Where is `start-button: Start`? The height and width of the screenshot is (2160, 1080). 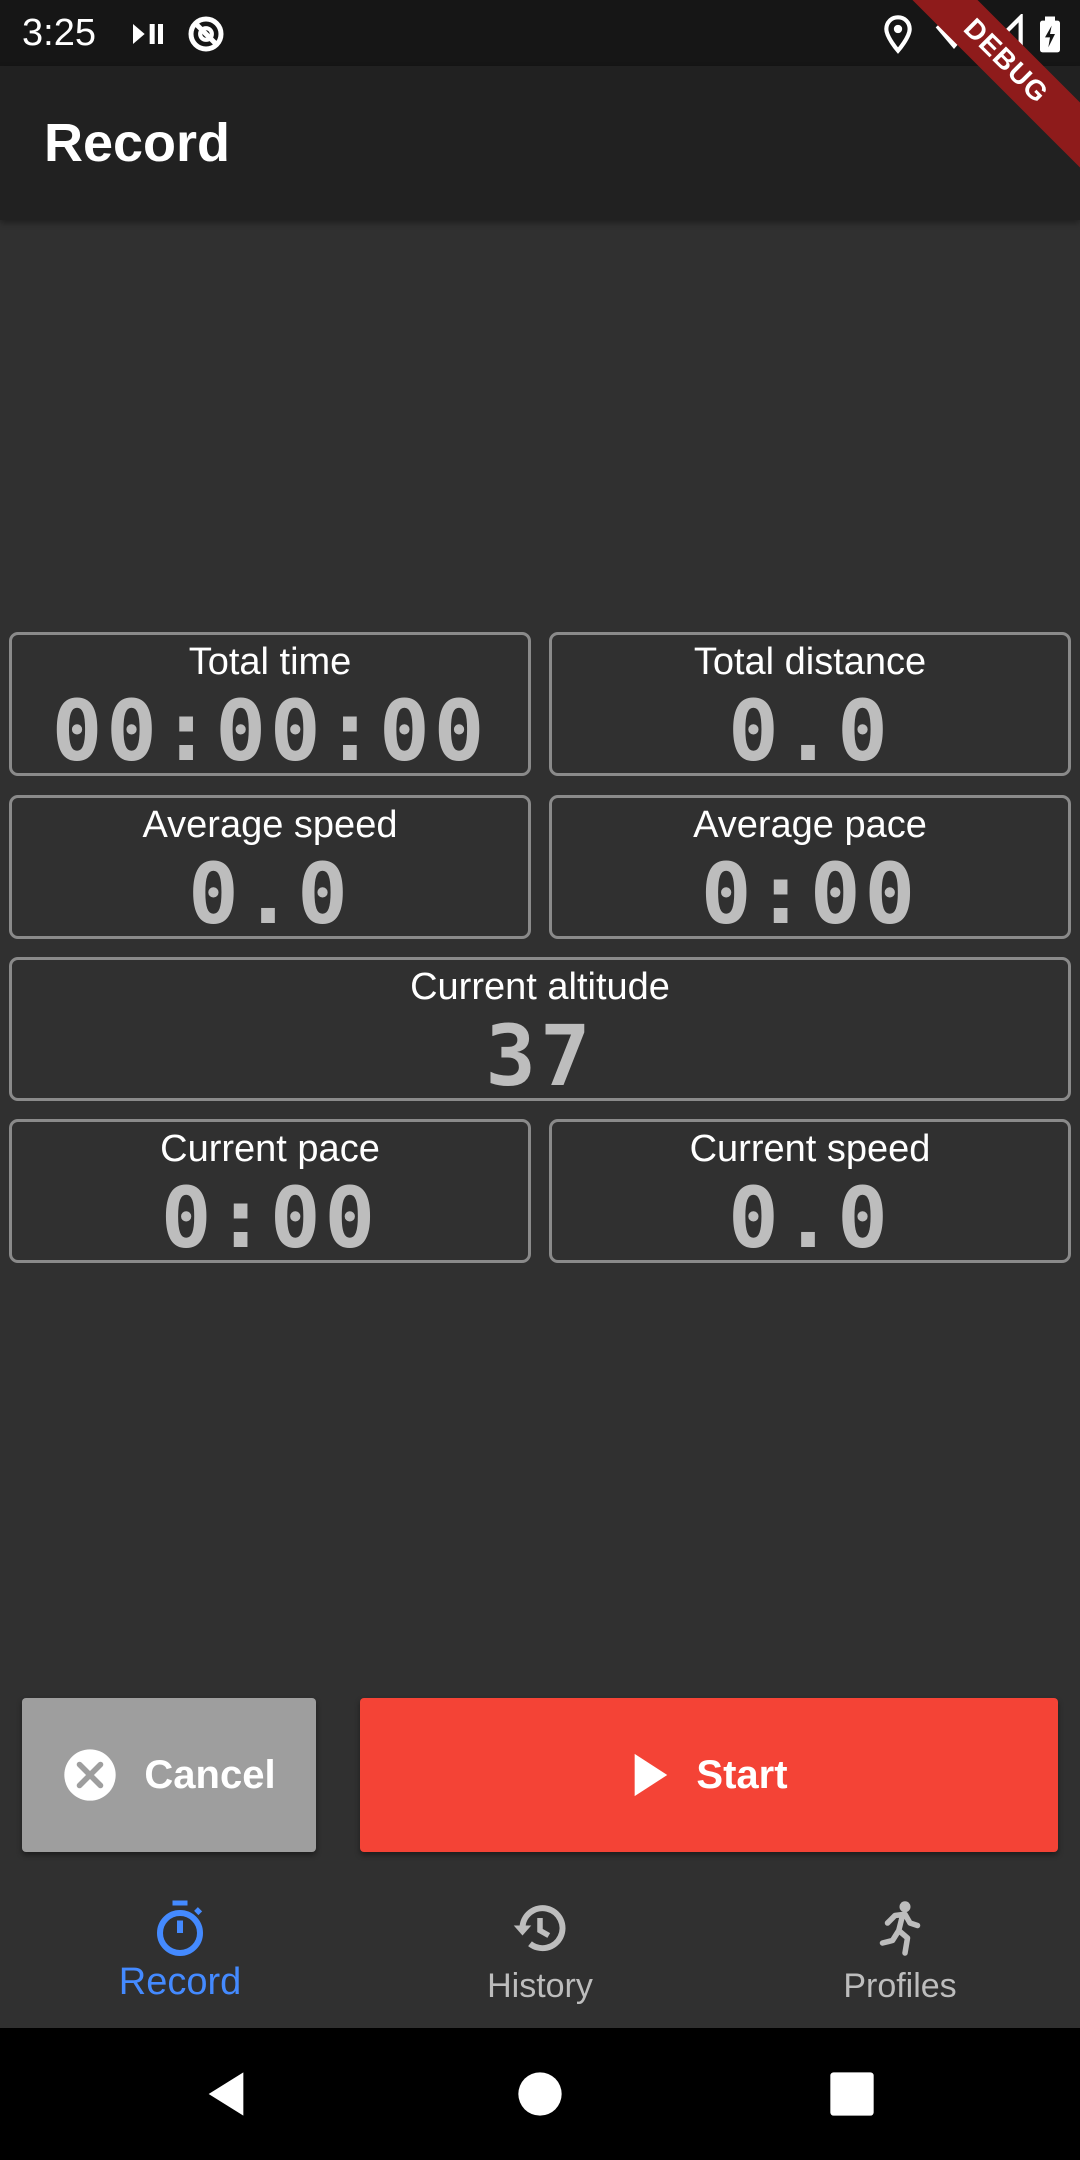
start-button: Start is located at coordinates (709, 1775).